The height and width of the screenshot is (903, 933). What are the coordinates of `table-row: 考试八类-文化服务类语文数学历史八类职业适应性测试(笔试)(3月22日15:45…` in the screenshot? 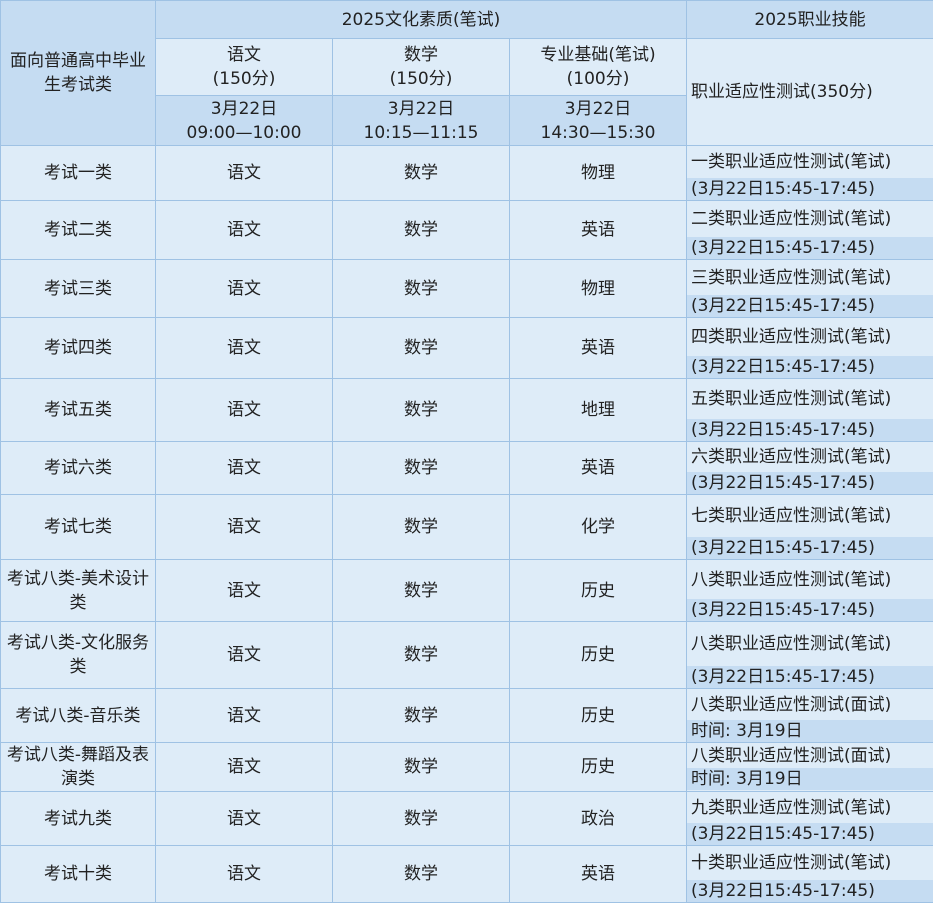 It's located at (467, 655).